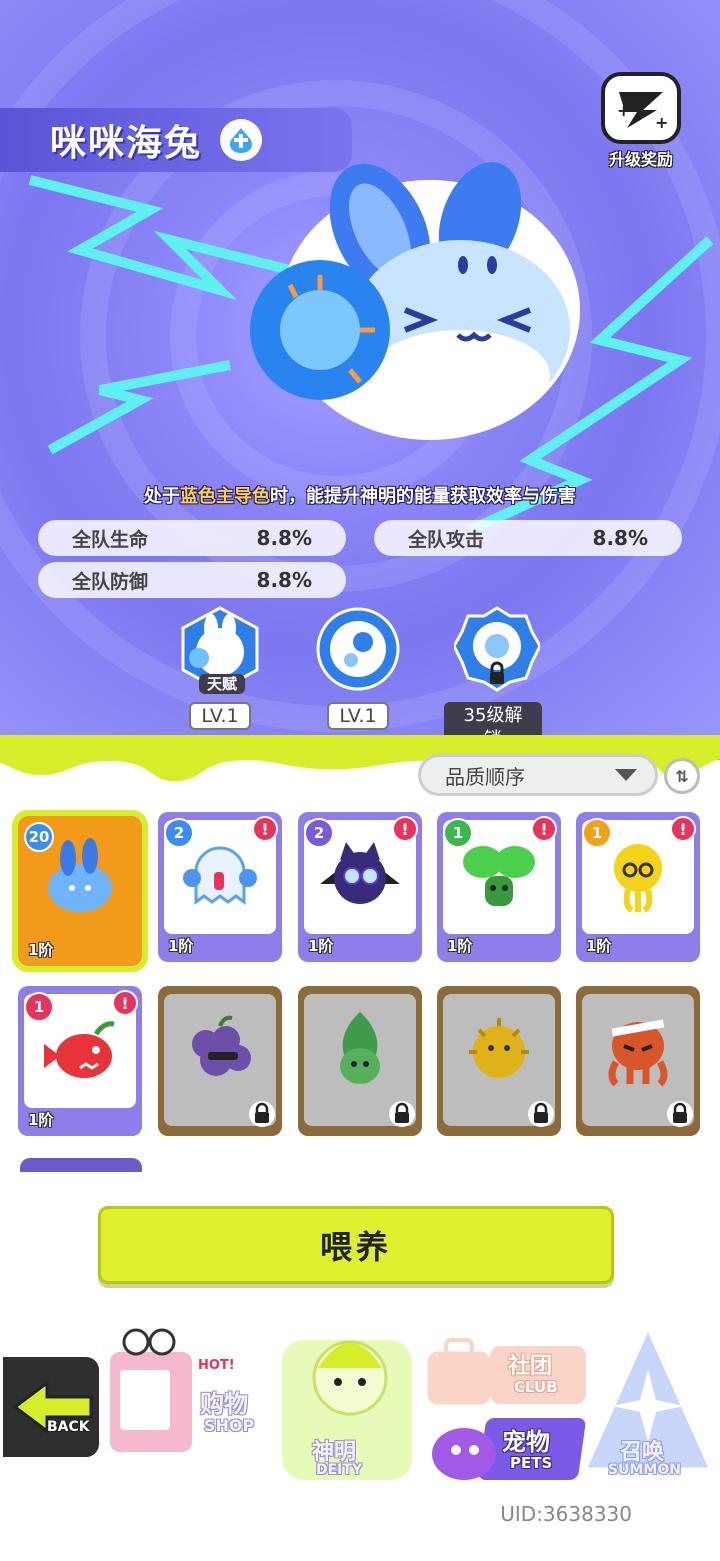 This screenshot has height=1561, width=720. What do you see at coordinates (423, 496) in the screenshot?
I see `desc-suffix: 时，能提升神明的能量获取效率与伤害` at bounding box center [423, 496].